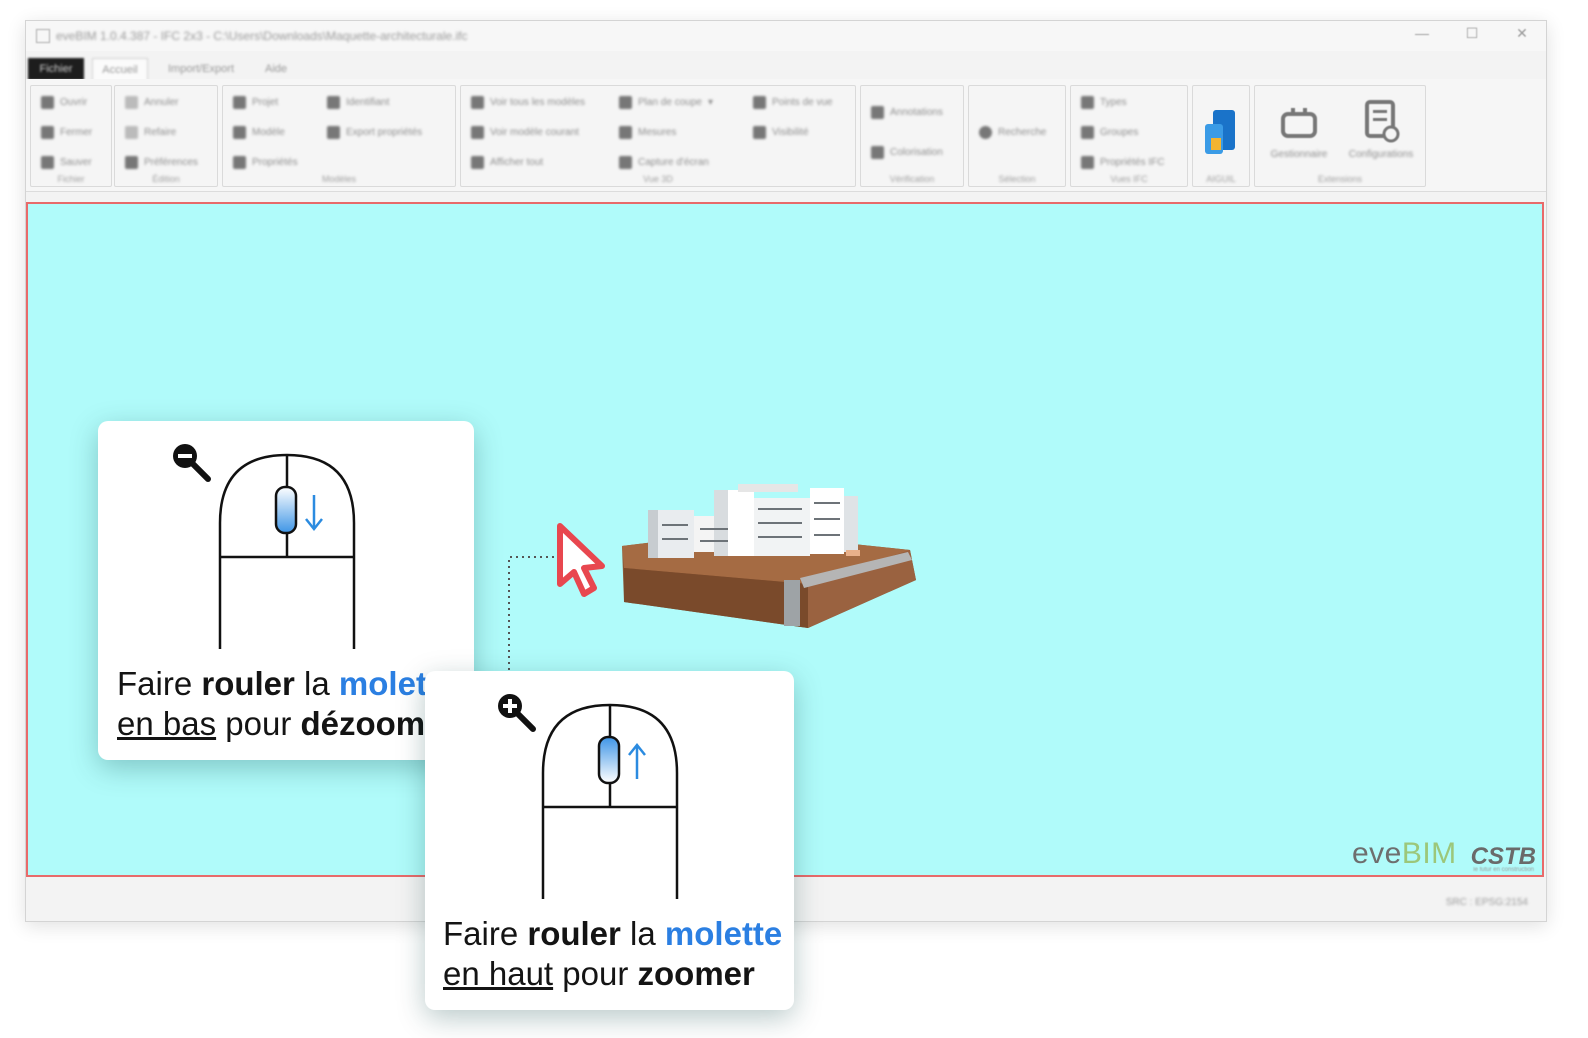 The image size is (1588, 1038). I want to click on undo-icon, so click(131, 102).